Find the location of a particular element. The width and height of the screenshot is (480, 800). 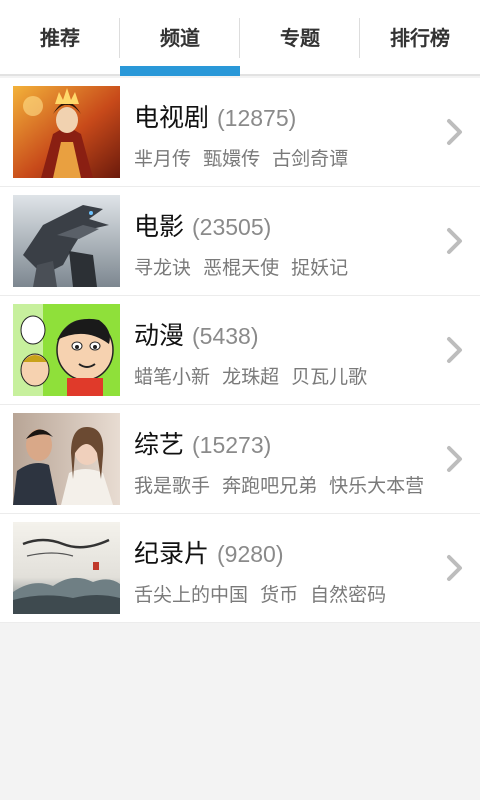

channel-count: (12875) is located at coordinates (257, 118).